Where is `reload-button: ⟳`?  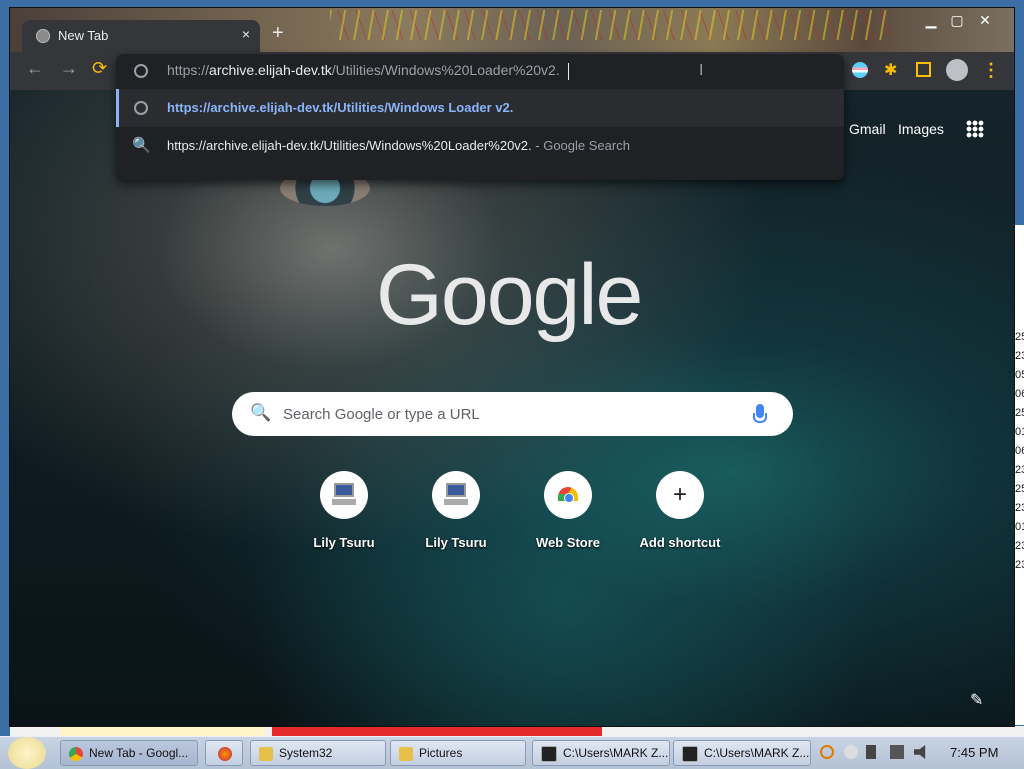
reload-button: ⟳ is located at coordinates (99, 68).